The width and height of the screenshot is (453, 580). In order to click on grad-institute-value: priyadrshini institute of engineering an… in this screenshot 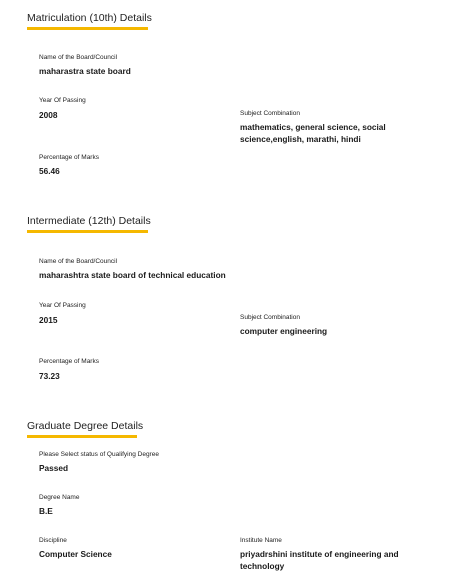, I will do `click(319, 560)`.